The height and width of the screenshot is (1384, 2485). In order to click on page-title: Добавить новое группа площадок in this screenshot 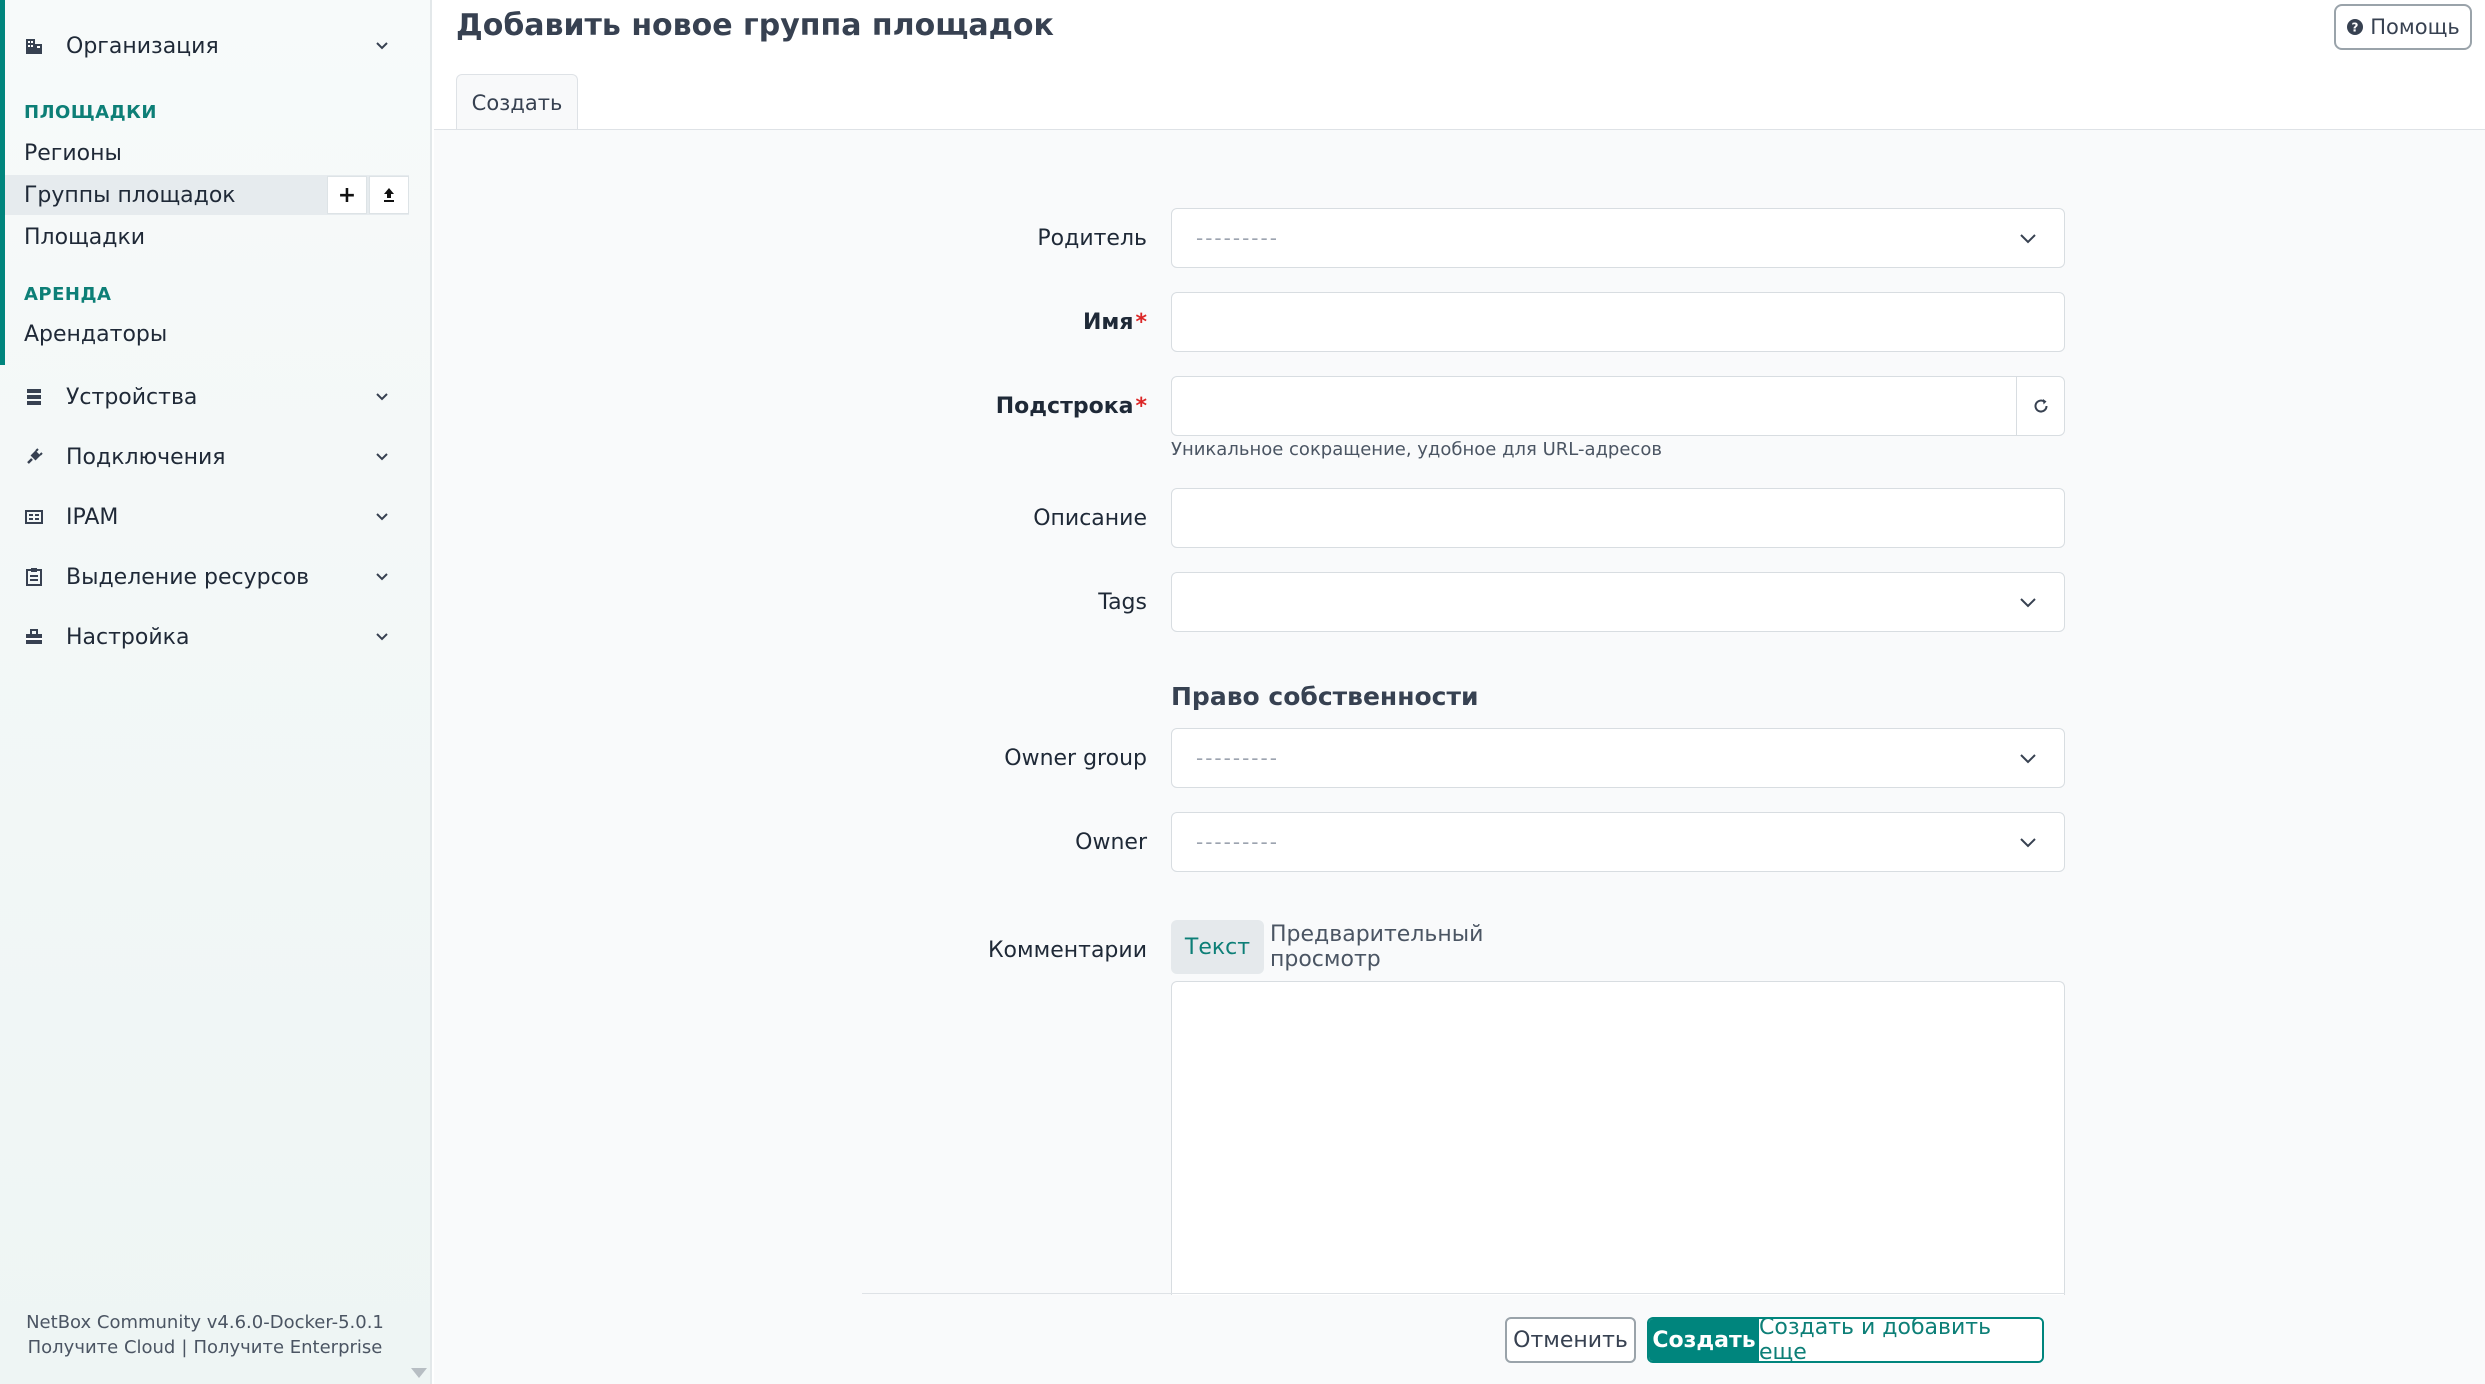, I will do `click(755, 25)`.